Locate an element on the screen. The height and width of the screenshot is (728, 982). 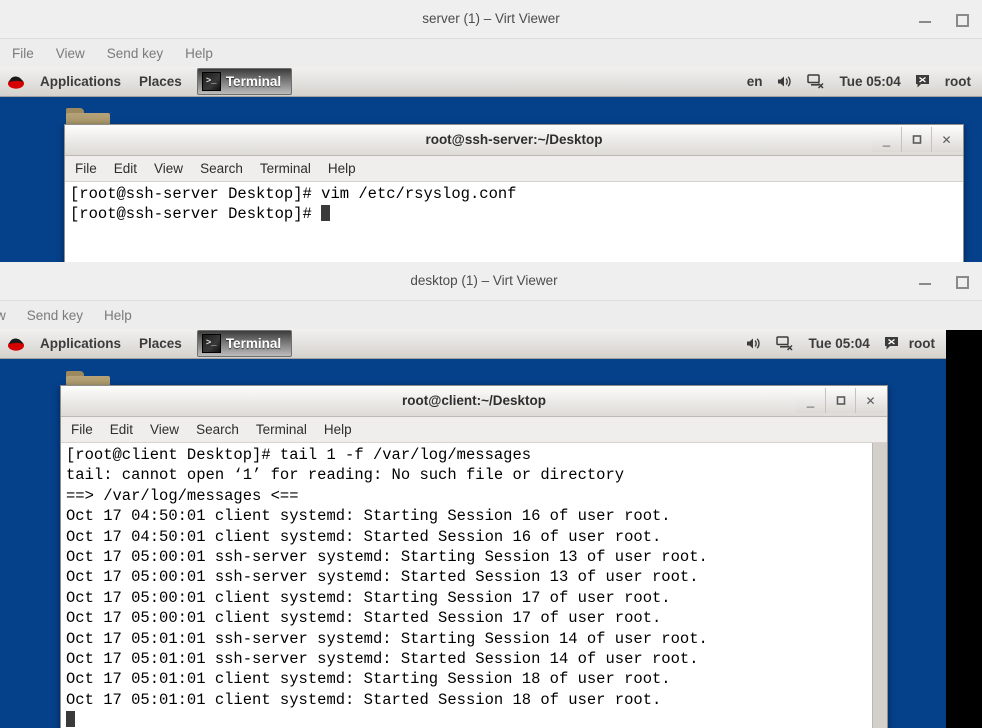
user-notification-icon-server is located at coordinates (923, 81).